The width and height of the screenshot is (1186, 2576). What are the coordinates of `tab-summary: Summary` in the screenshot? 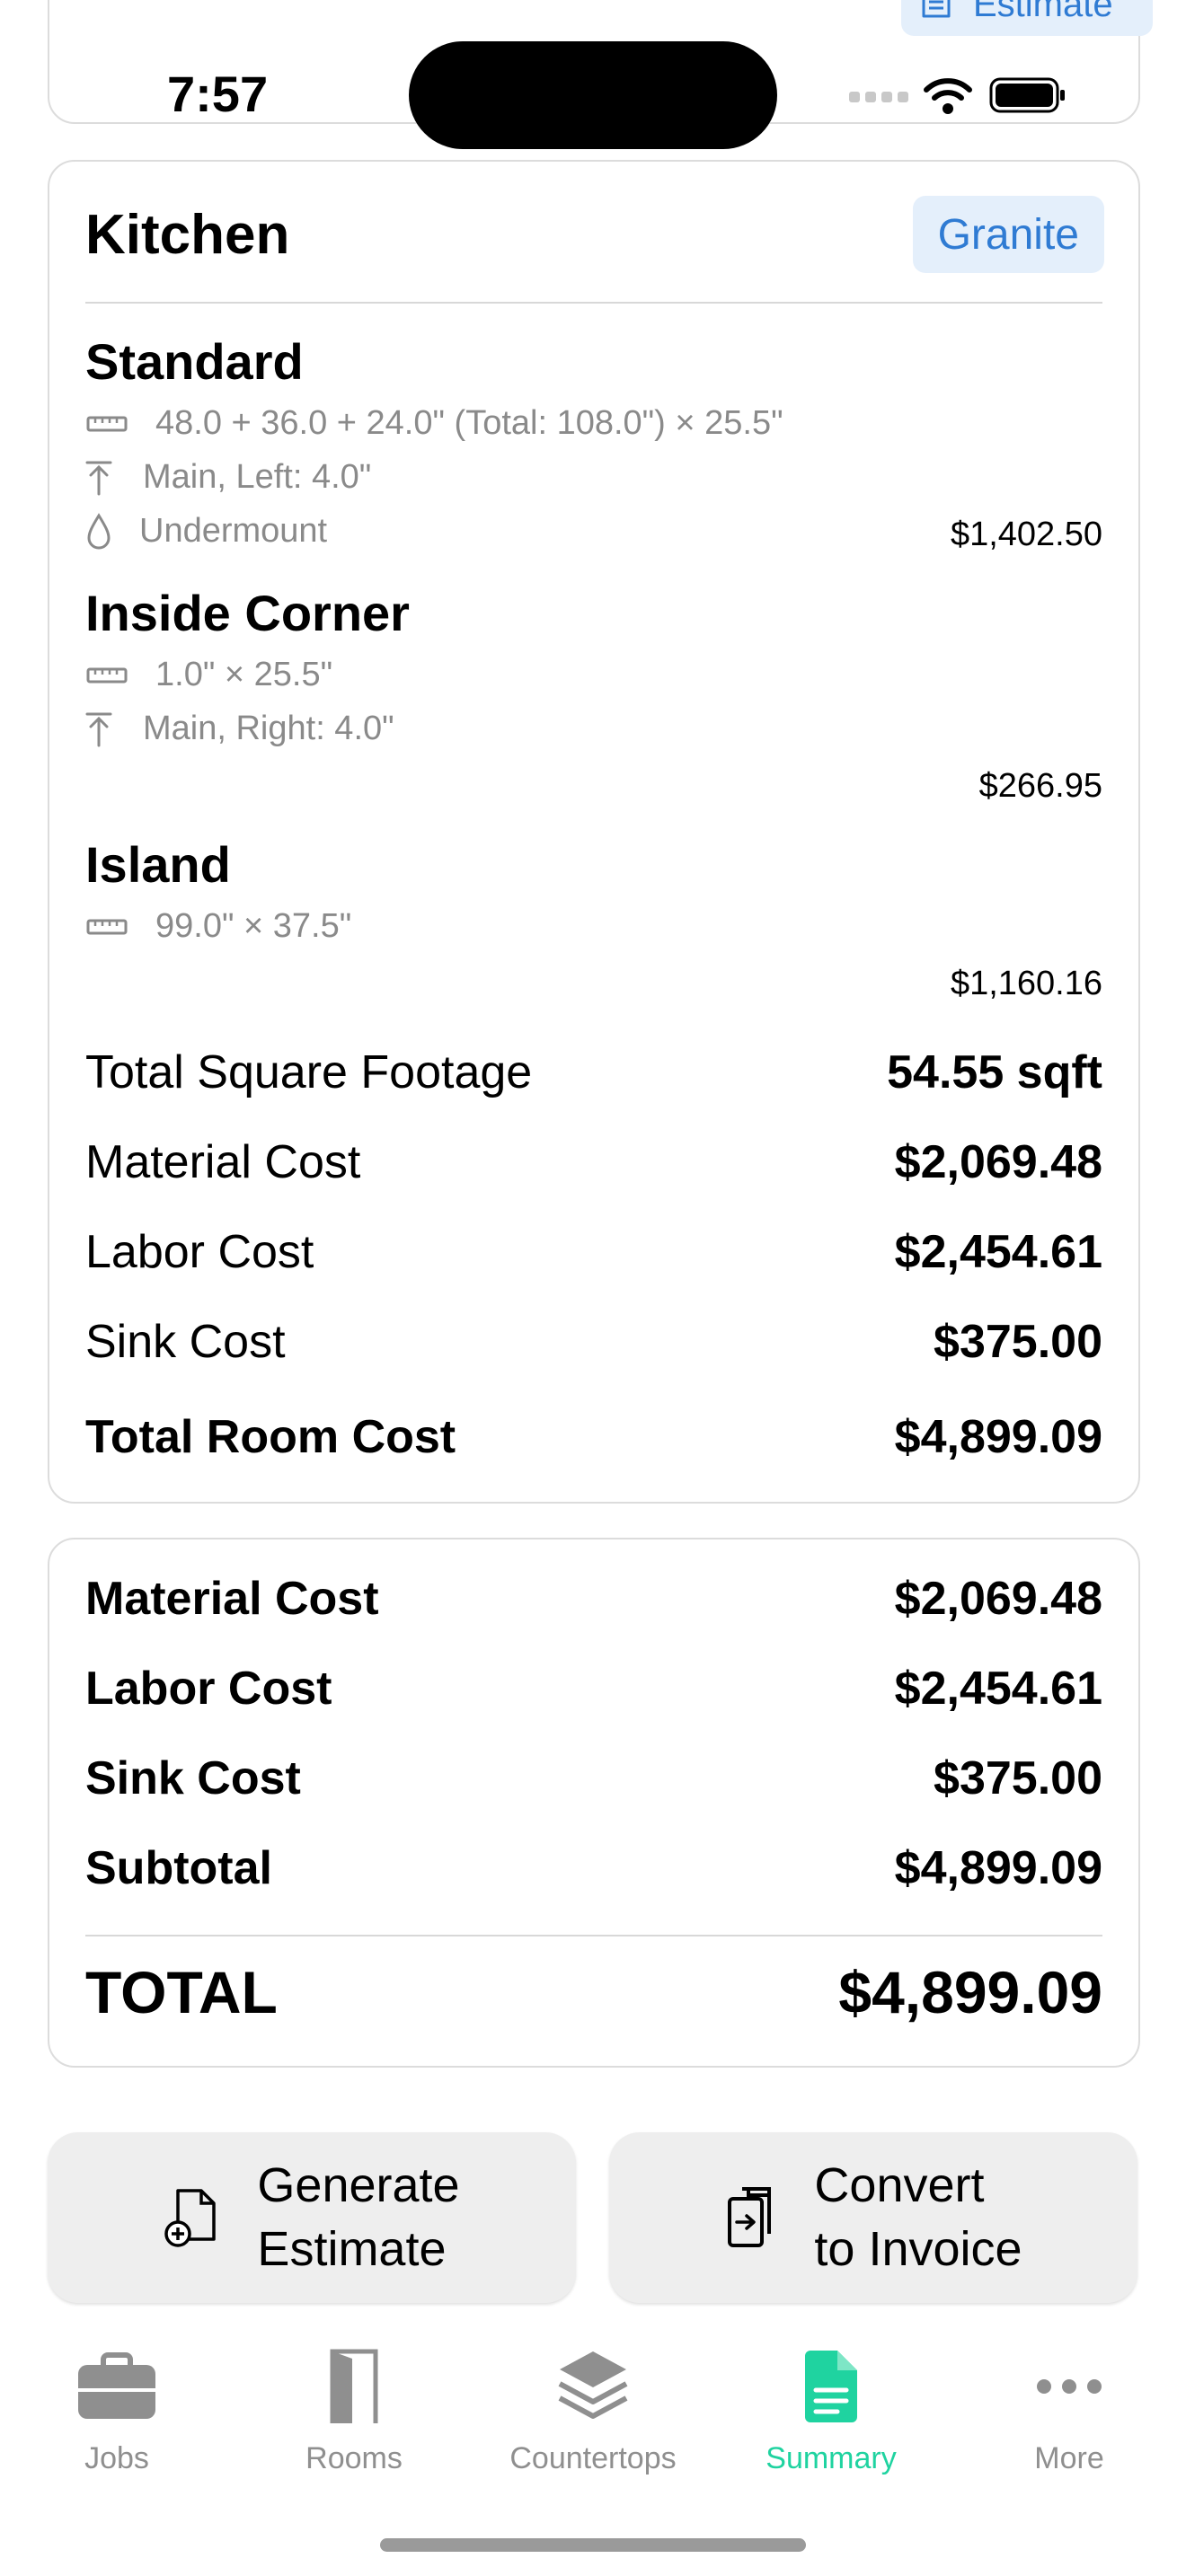 It's located at (831, 2410).